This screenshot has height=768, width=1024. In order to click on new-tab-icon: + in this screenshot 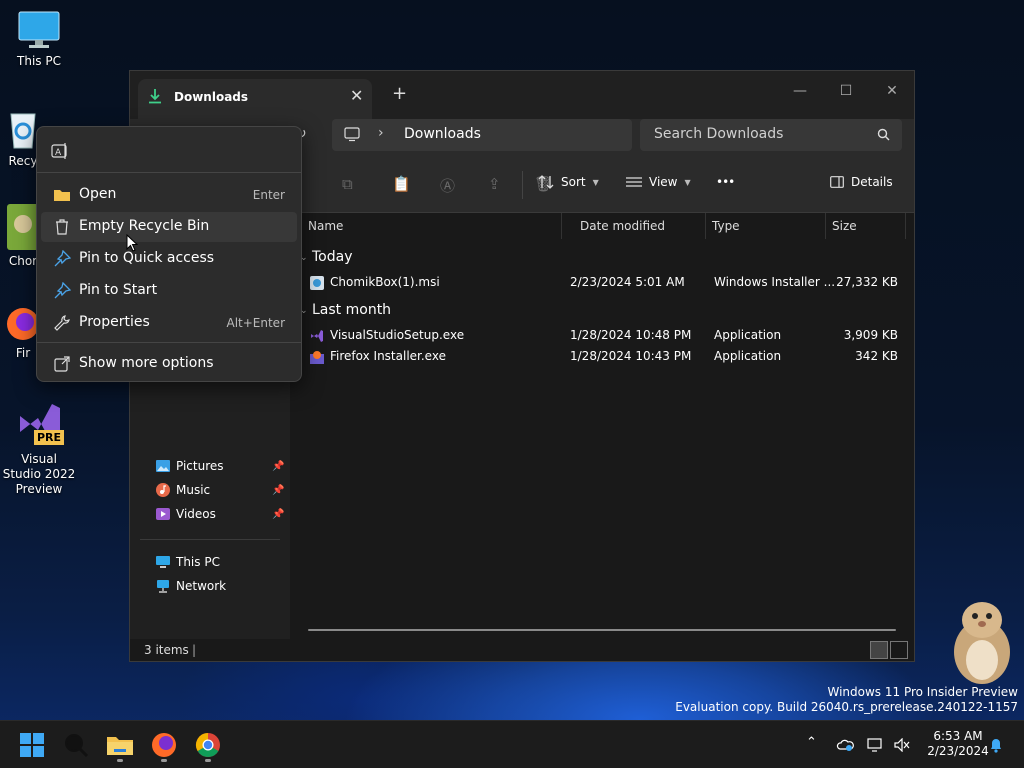, I will do `click(399, 93)`.